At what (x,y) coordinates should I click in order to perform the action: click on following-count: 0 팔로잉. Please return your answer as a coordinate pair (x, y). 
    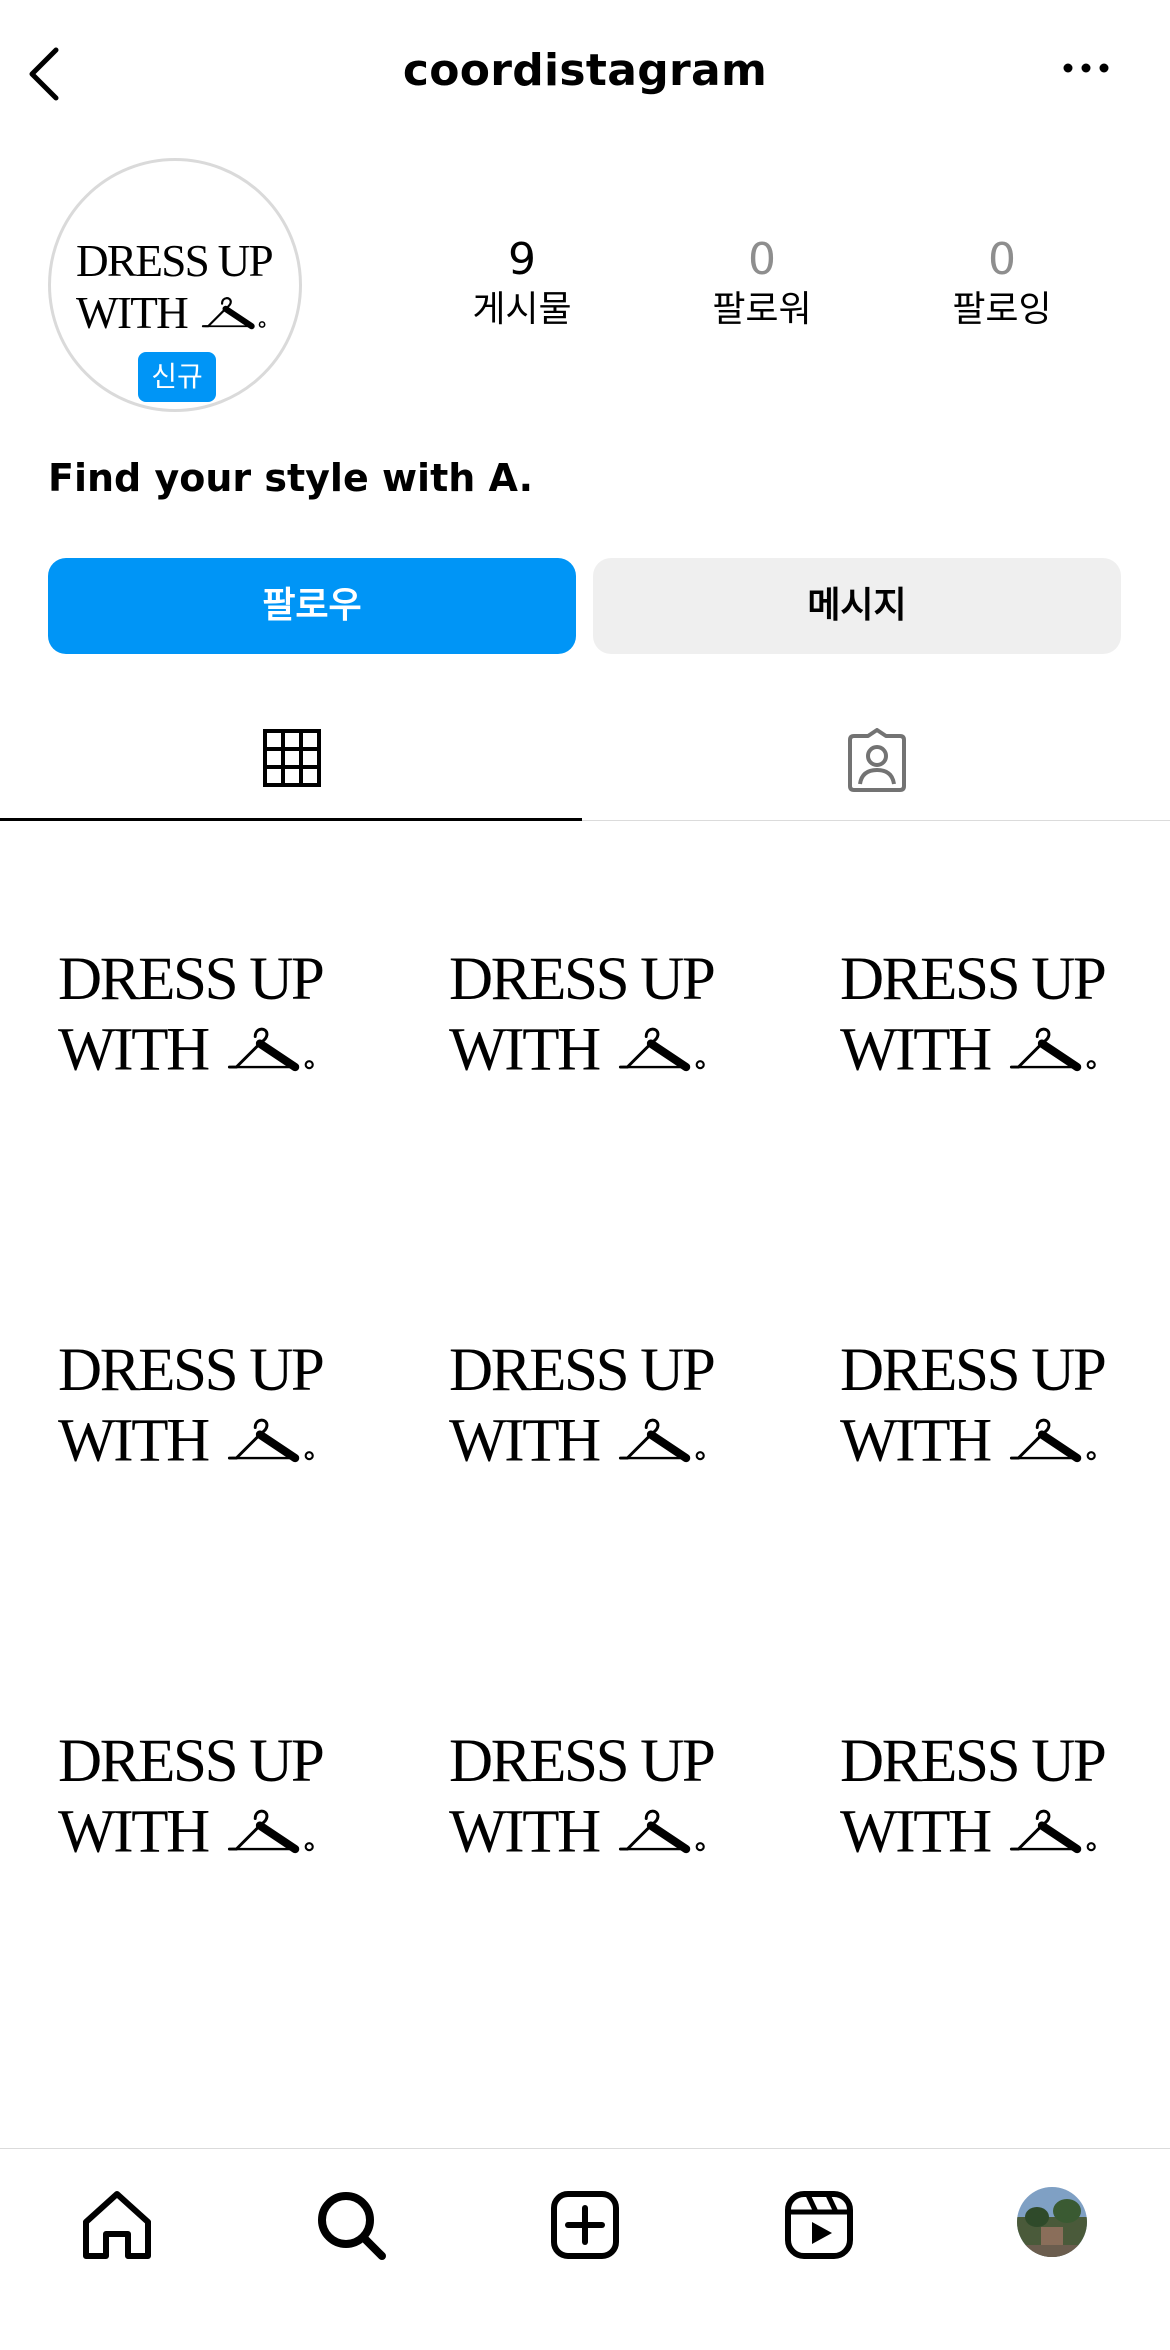
    Looking at the image, I should click on (1002, 284).